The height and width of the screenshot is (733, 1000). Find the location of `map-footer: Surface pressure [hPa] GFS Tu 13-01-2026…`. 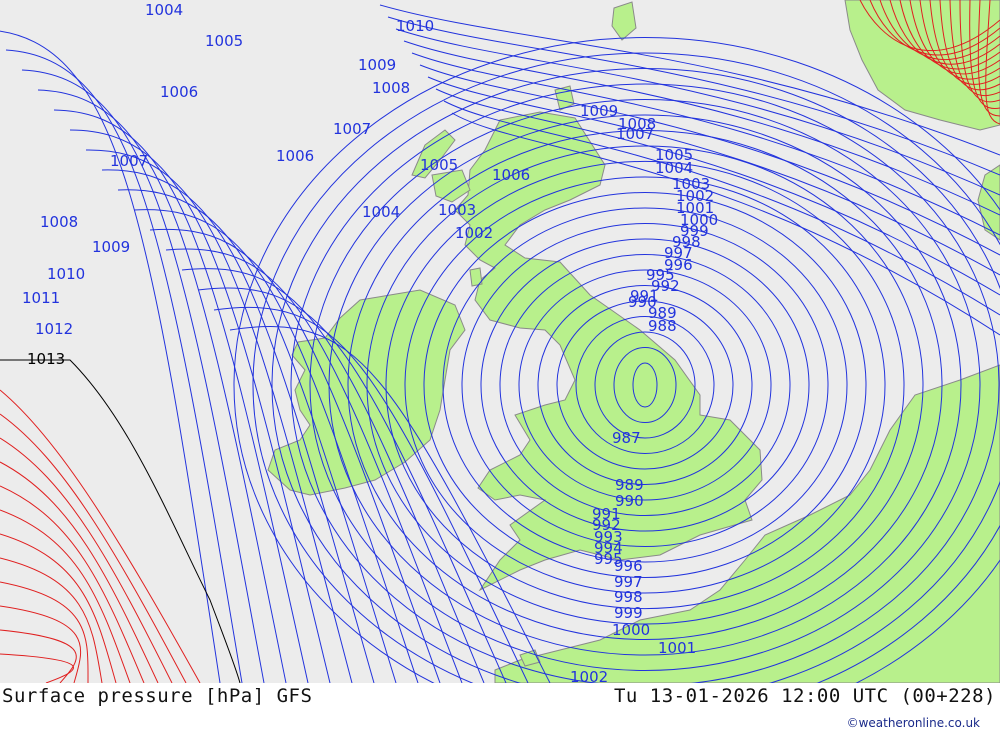

map-footer: Surface pressure [hPa] GFS Tu 13-01-2026… is located at coordinates (500, 708).